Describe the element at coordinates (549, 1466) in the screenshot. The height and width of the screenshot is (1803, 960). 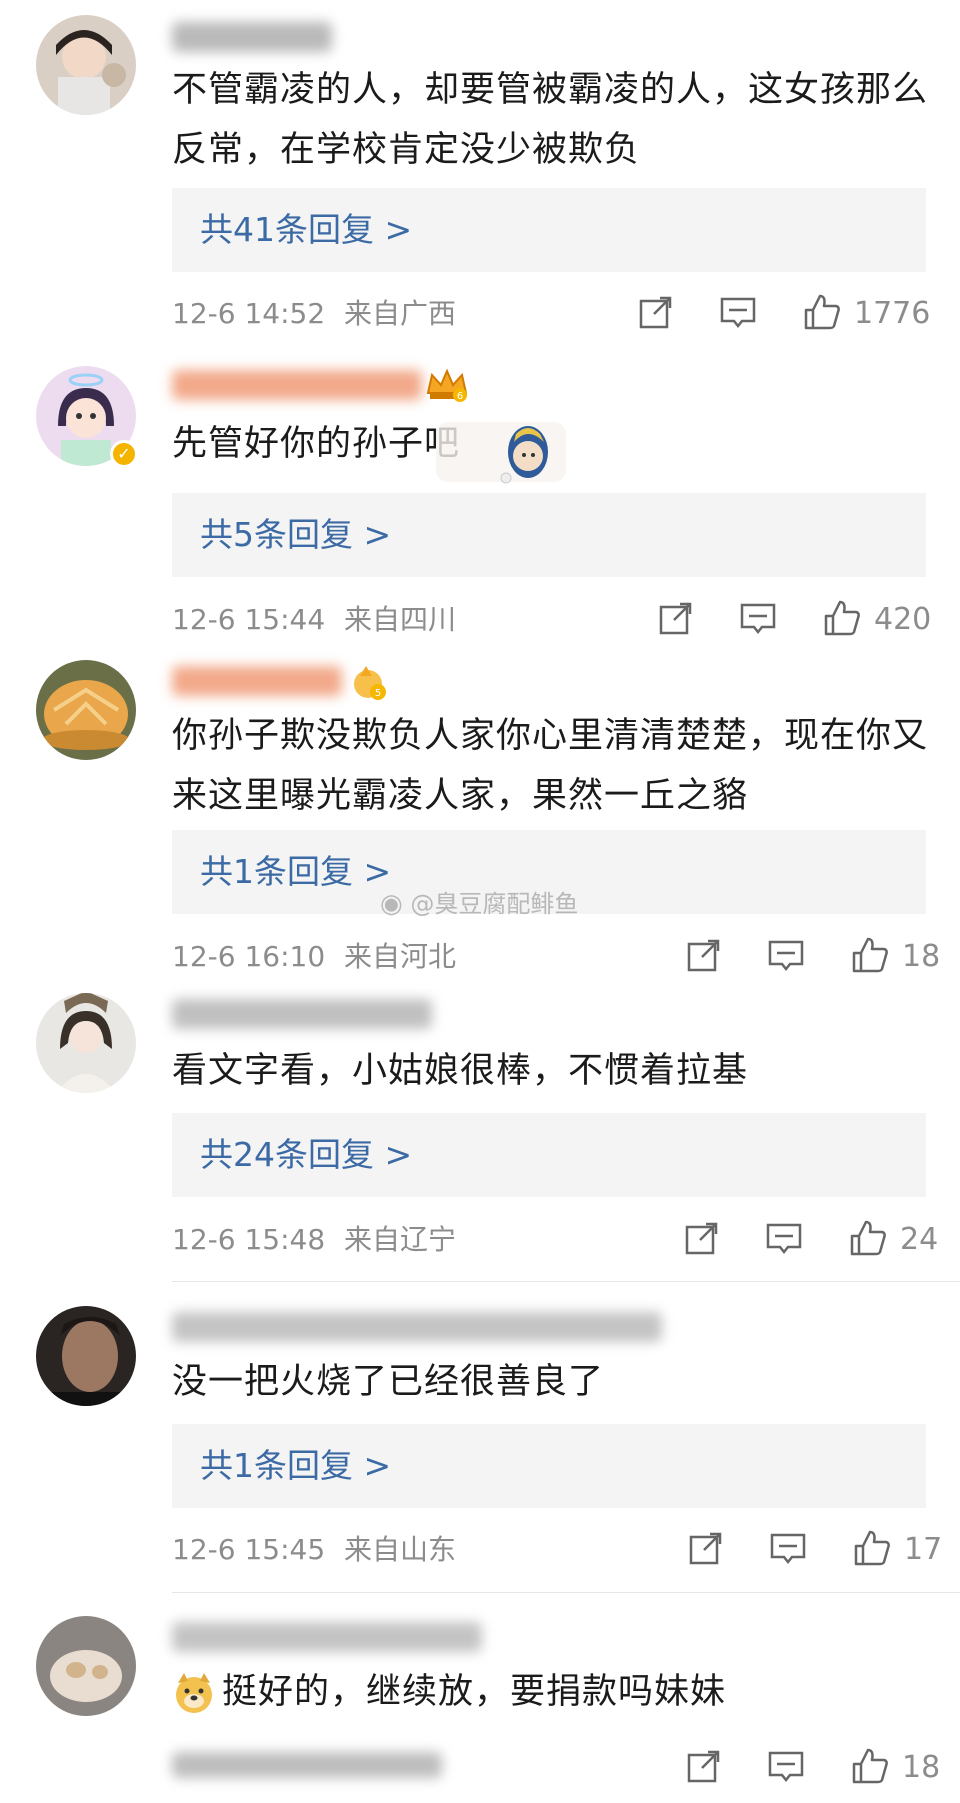
I see `reply-box: 共1条回复 >` at that location.